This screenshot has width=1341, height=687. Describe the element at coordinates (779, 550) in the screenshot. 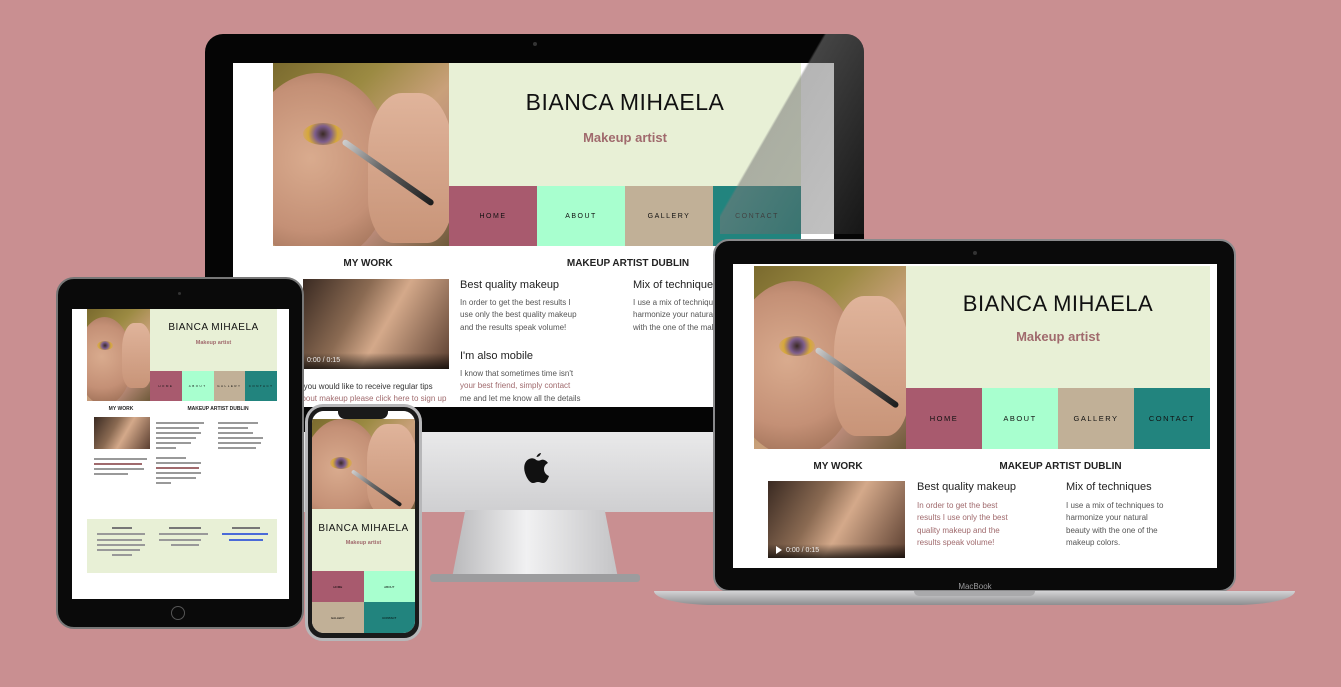

I see `play-icon` at that location.